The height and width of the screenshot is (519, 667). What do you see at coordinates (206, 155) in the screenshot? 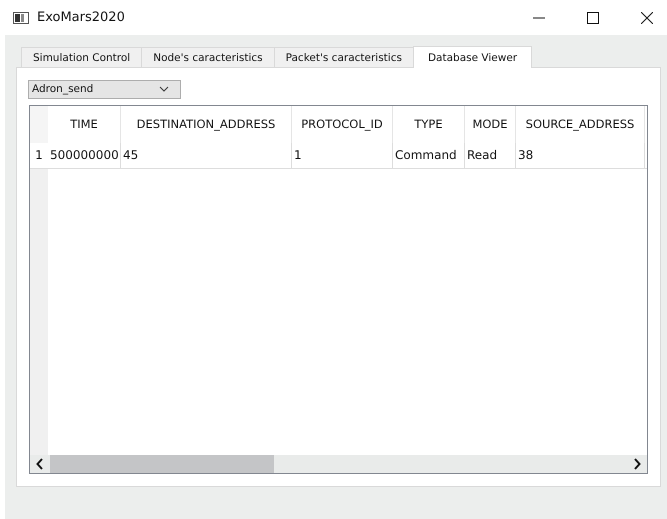
I see `table-cell: 45` at bounding box center [206, 155].